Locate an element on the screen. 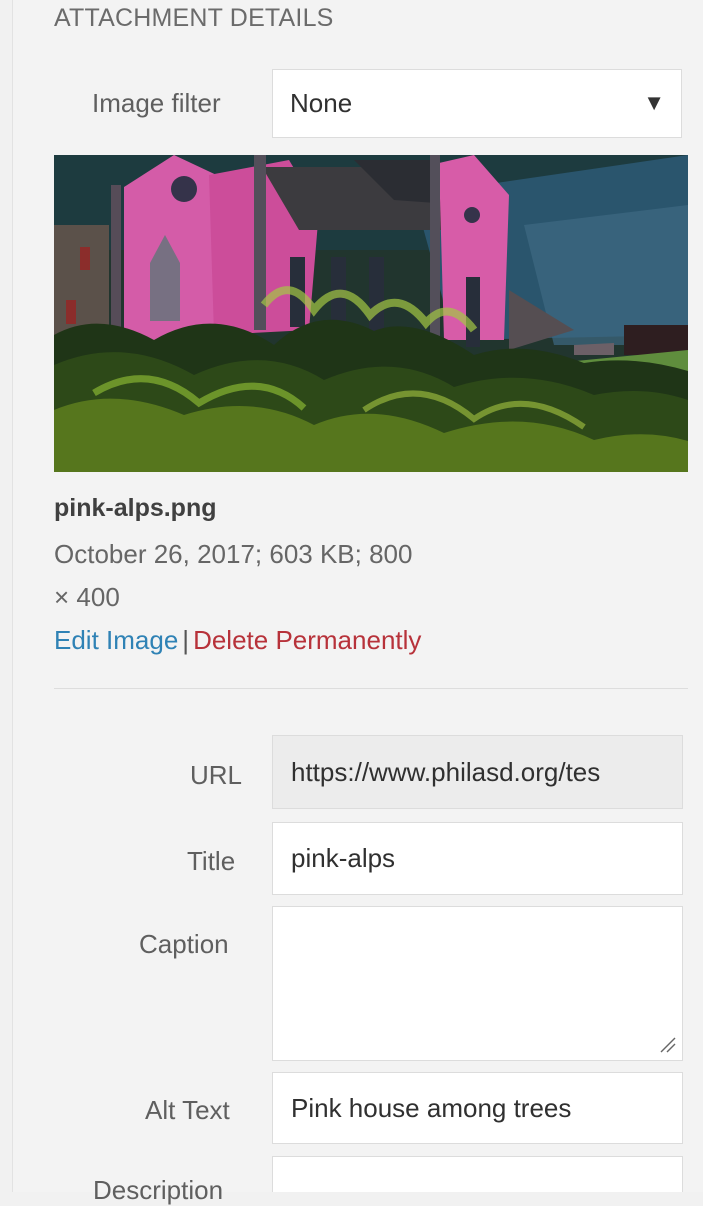 This screenshot has height=1206, width=703. details-divider is located at coordinates (371, 688).